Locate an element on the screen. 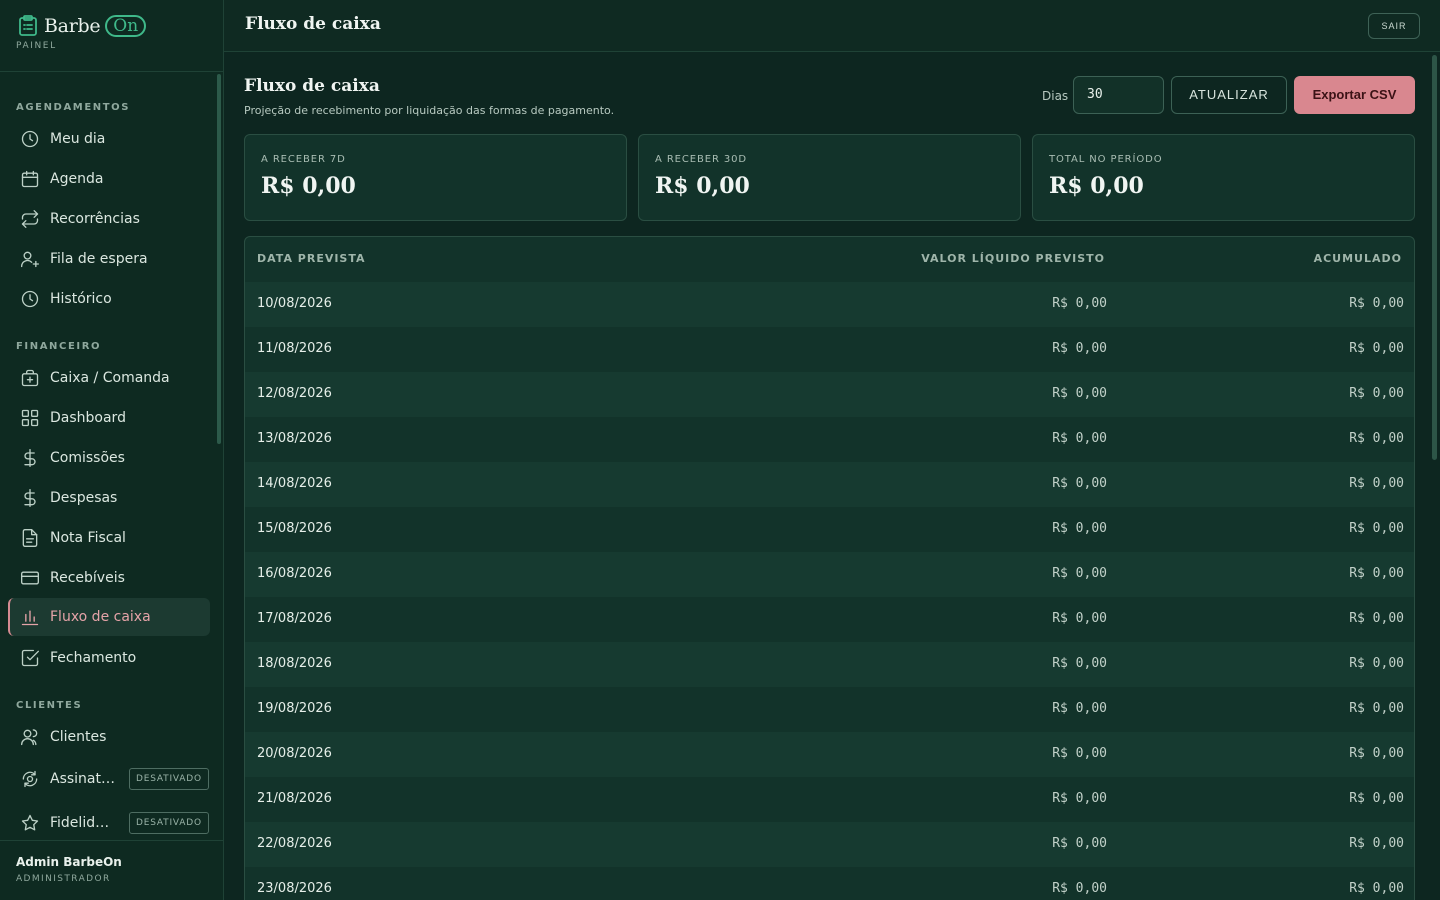 The height and width of the screenshot is (900, 1440). refresh-button: ATUALIZAR is located at coordinates (1229, 95).